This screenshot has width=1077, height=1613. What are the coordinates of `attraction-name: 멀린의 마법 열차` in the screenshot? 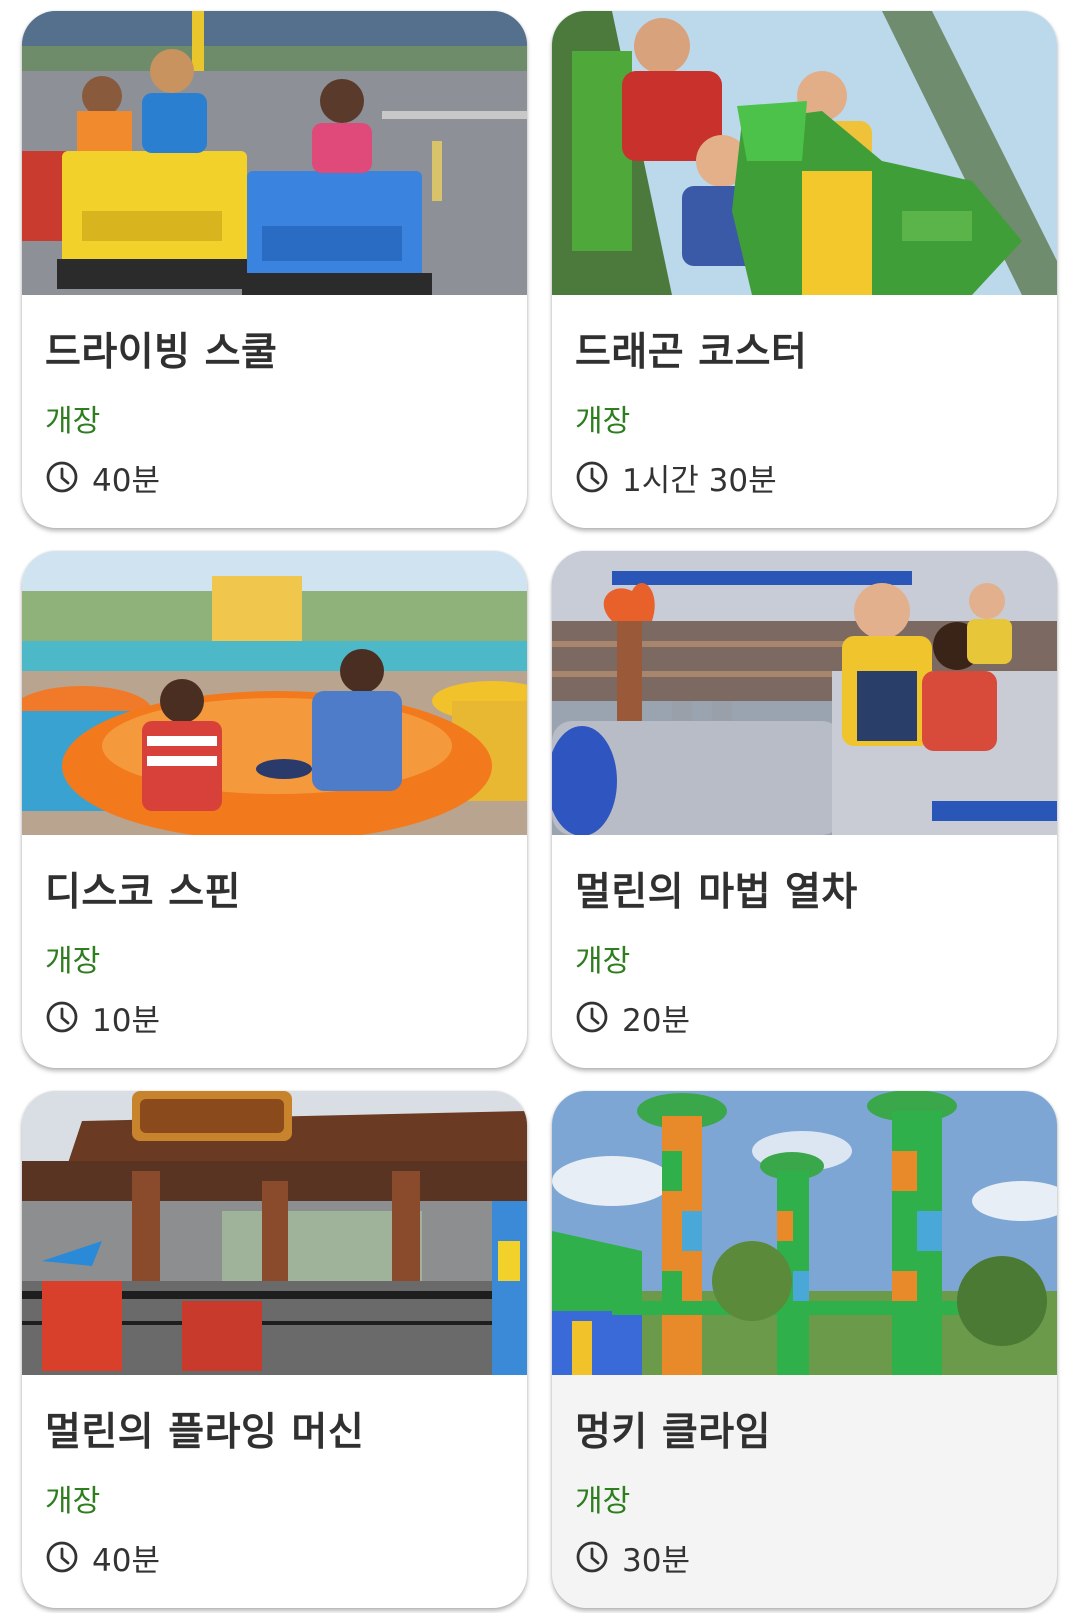 It's located at (716, 892).